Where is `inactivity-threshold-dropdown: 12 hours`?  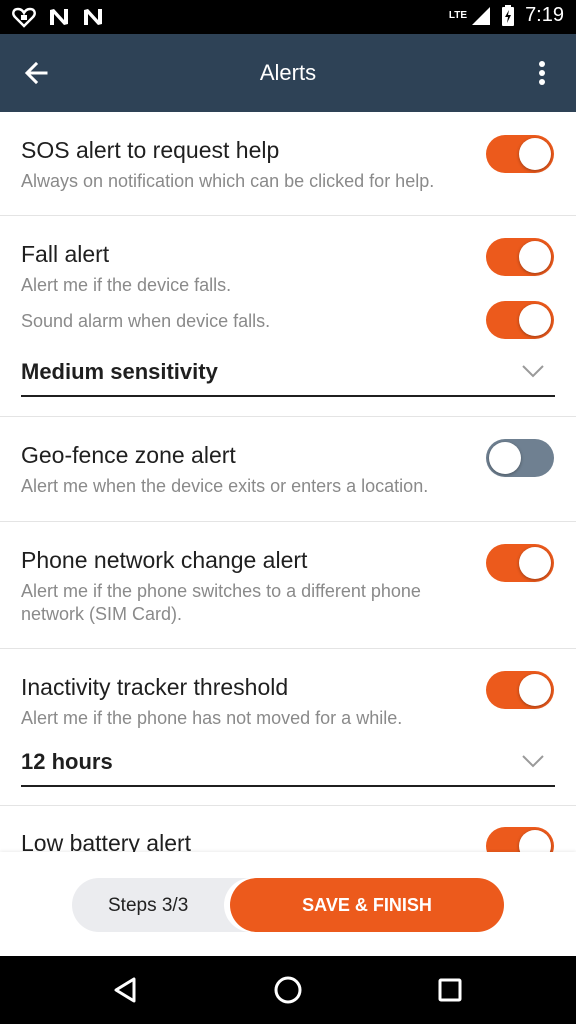
inactivity-threshold-dropdown: 12 hours is located at coordinates (288, 765).